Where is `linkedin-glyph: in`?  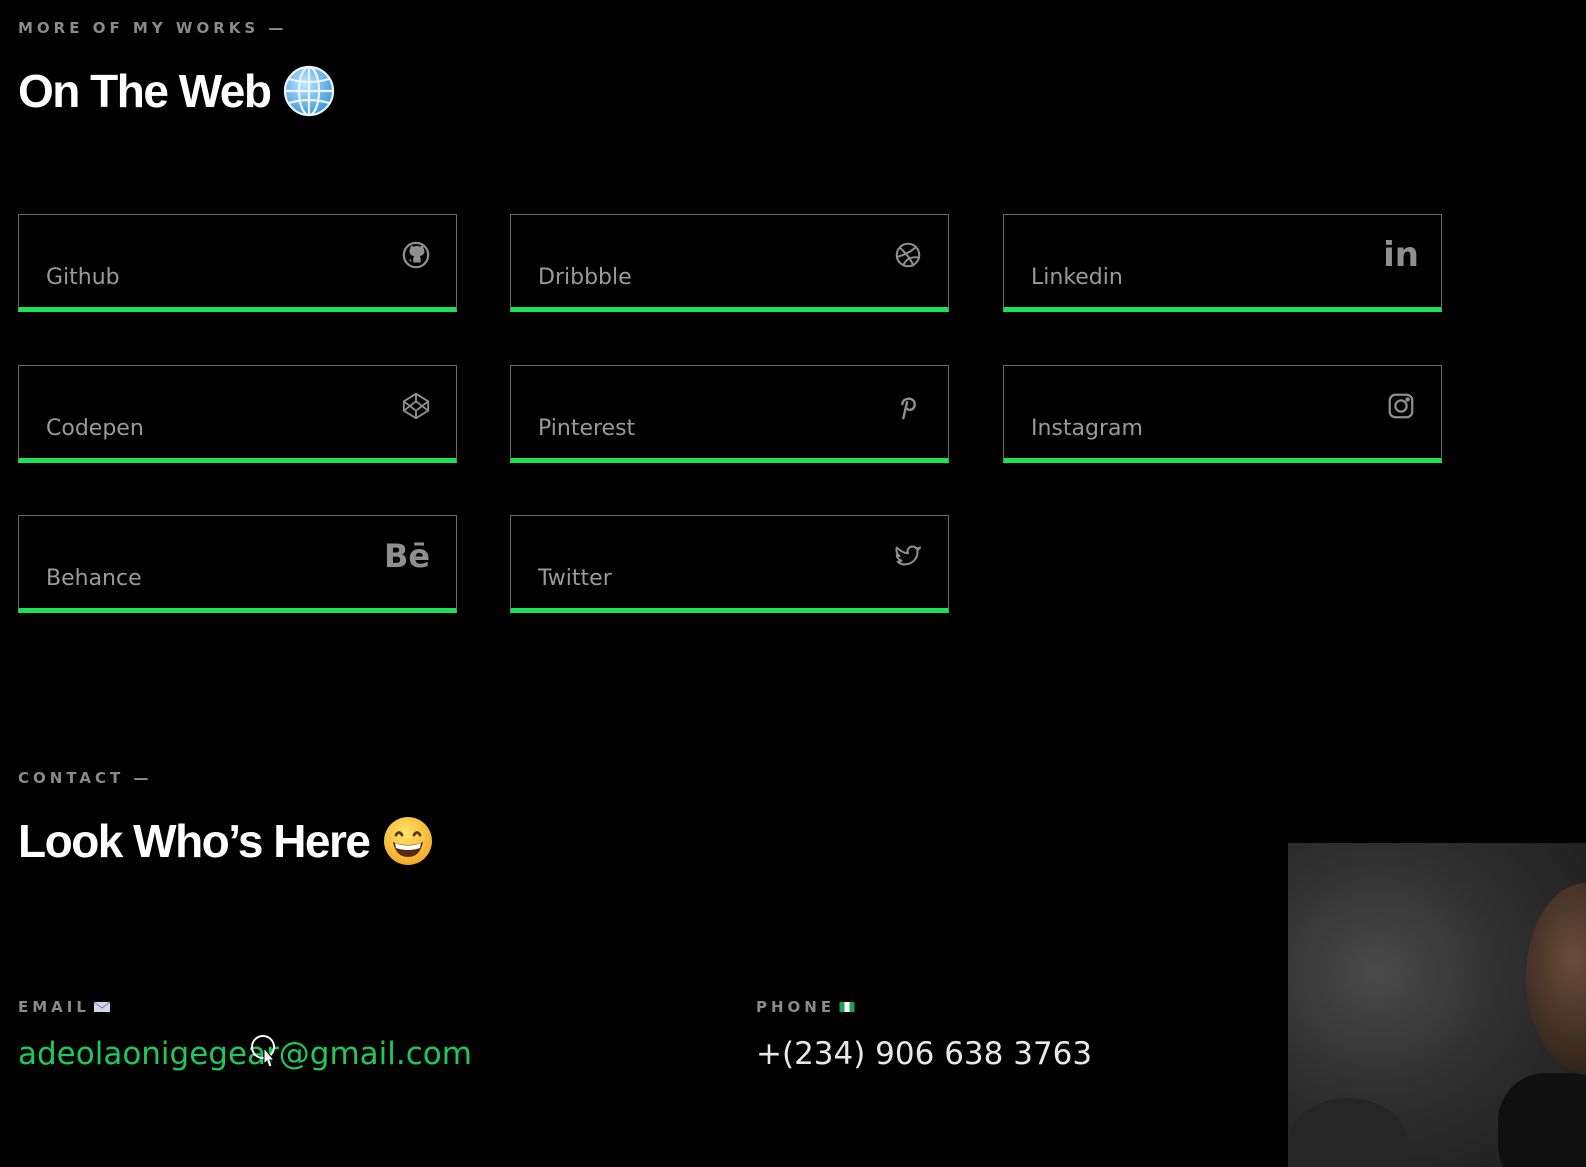
linkedin-glyph: in is located at coordinates (1401, 255).